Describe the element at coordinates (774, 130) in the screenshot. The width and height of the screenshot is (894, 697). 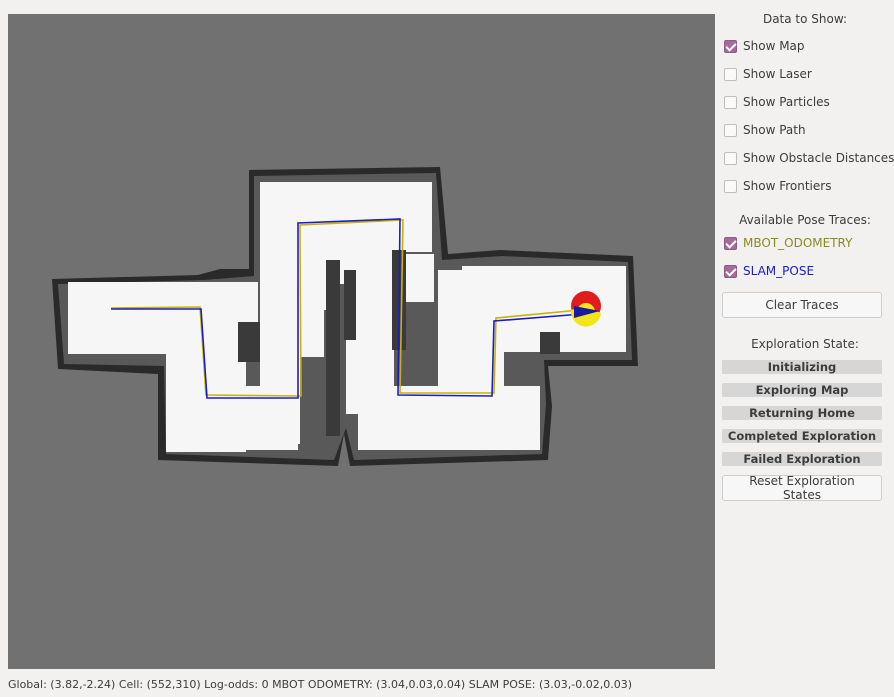
I see `checkbox-label: Show Path` at that location.